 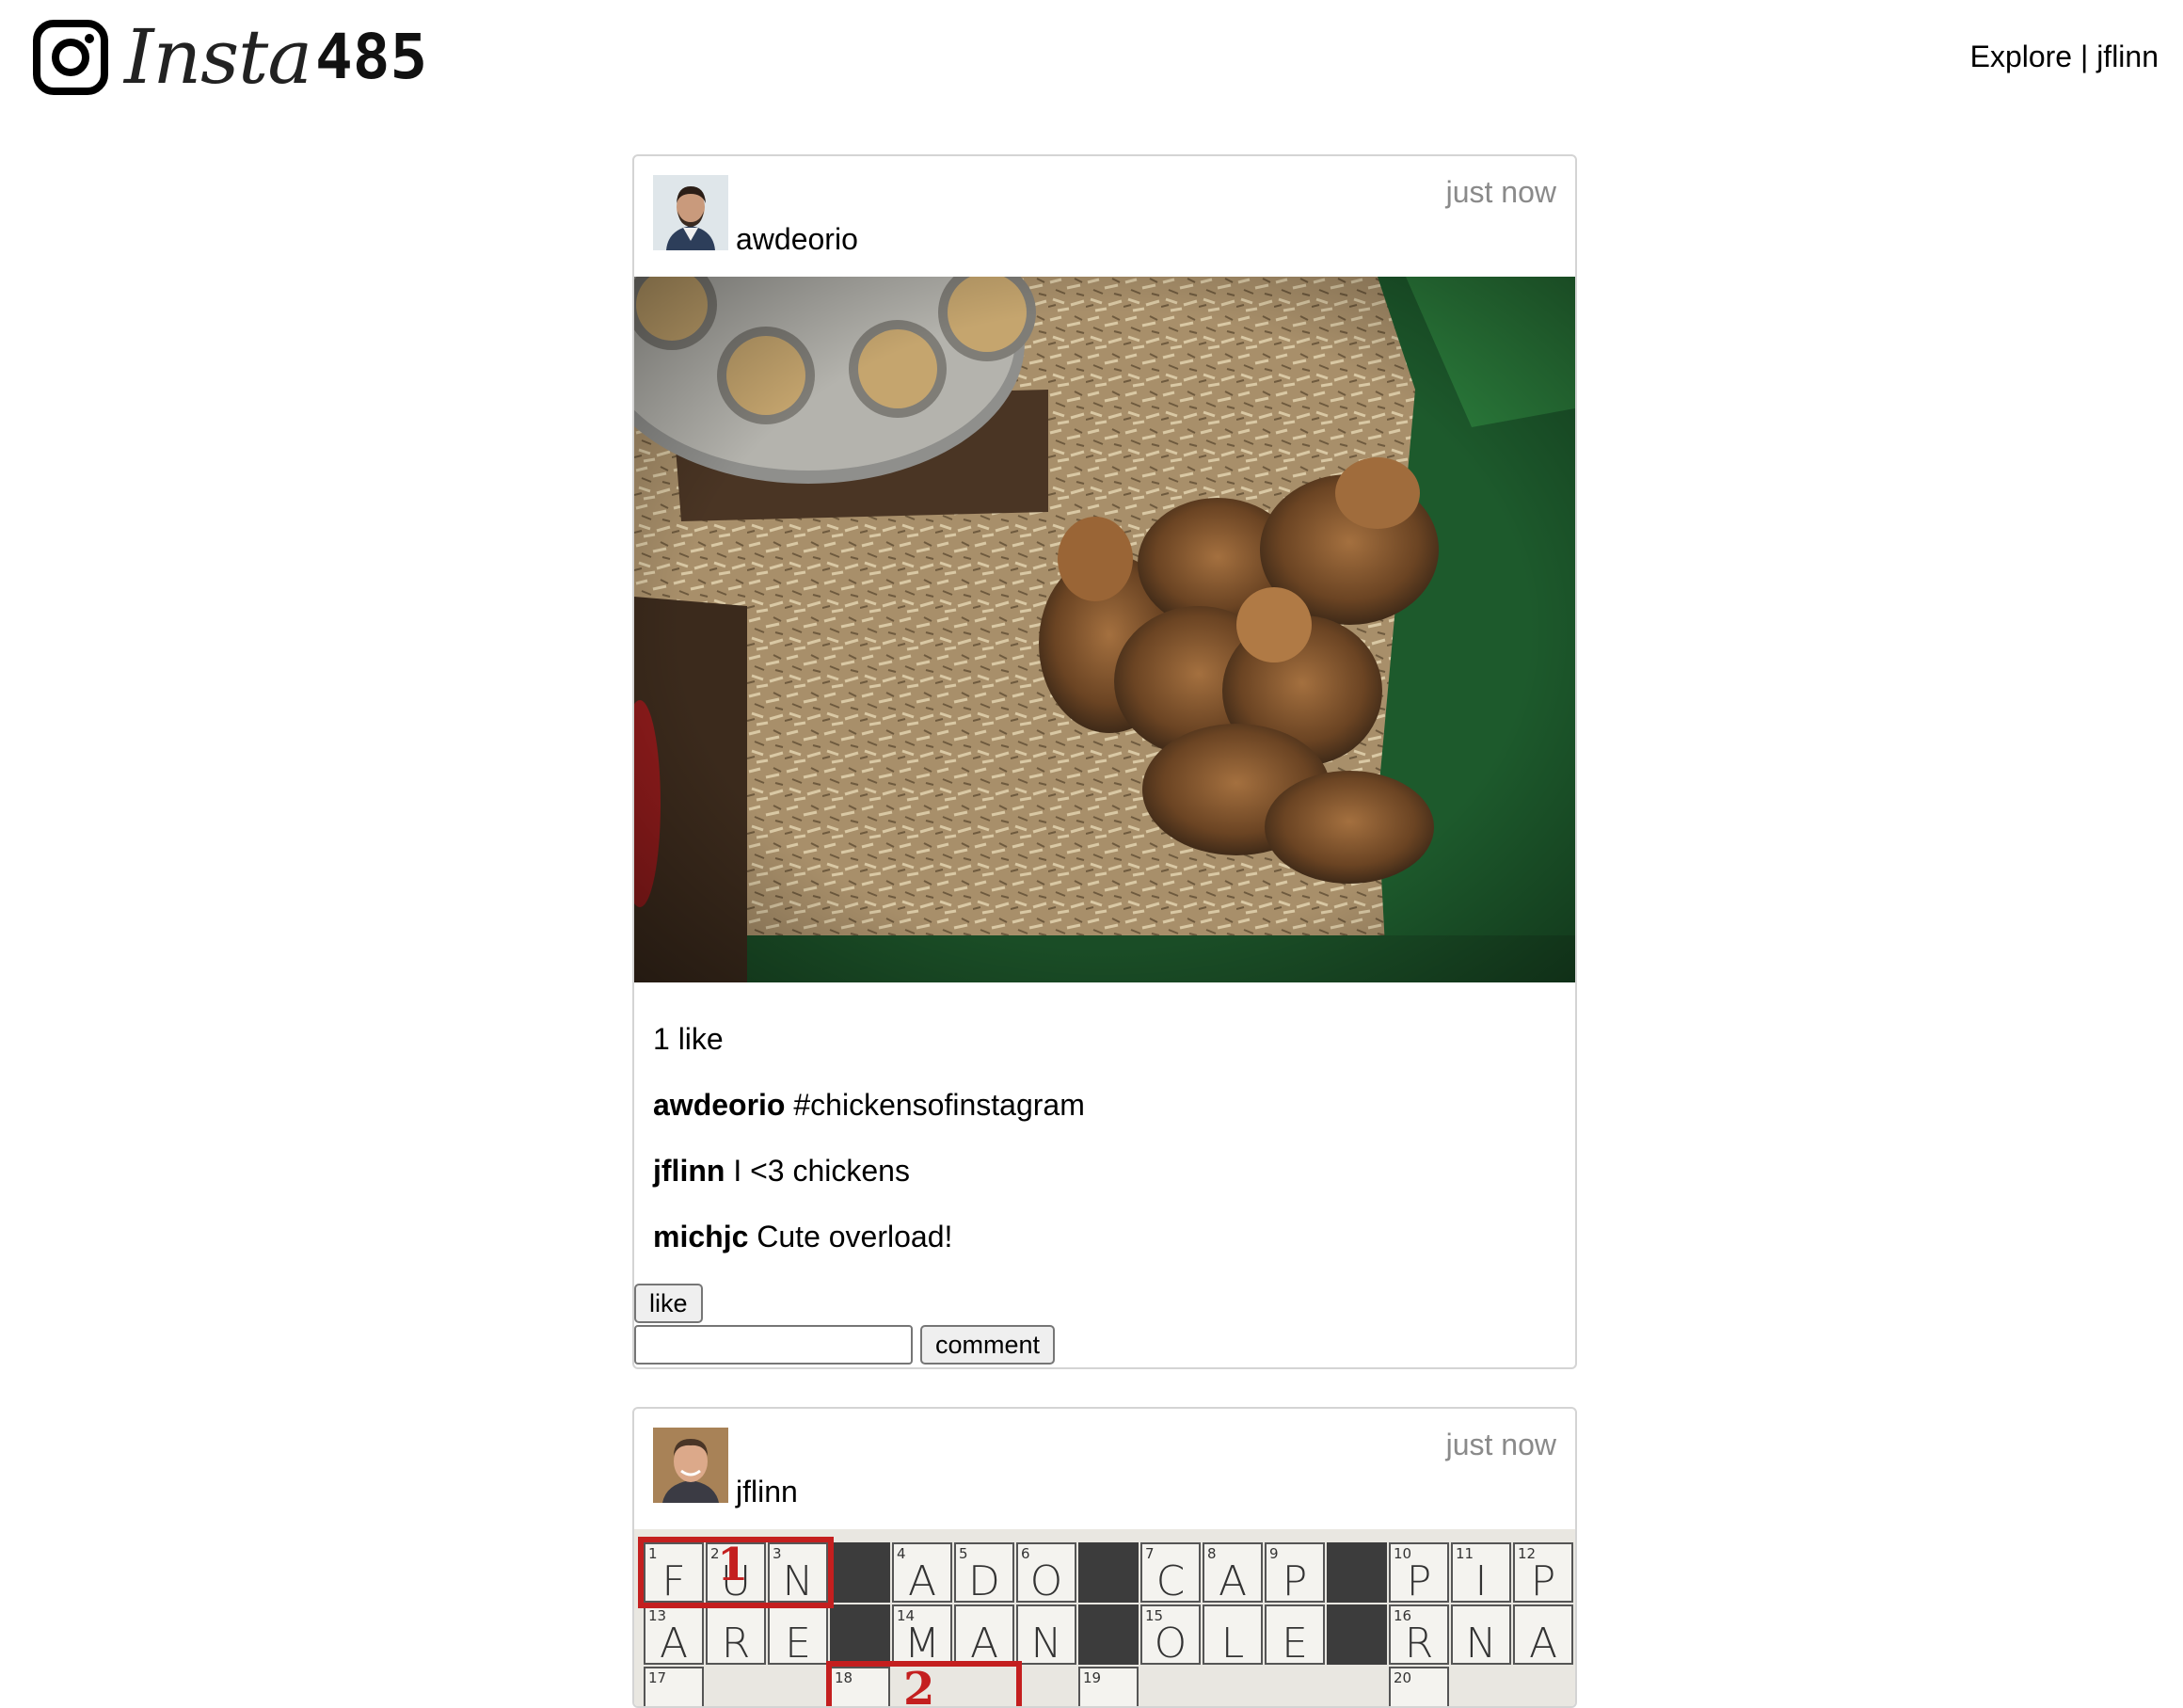 I want to click on crossword-clue-number: 19, so click(x=1092, y=1677).